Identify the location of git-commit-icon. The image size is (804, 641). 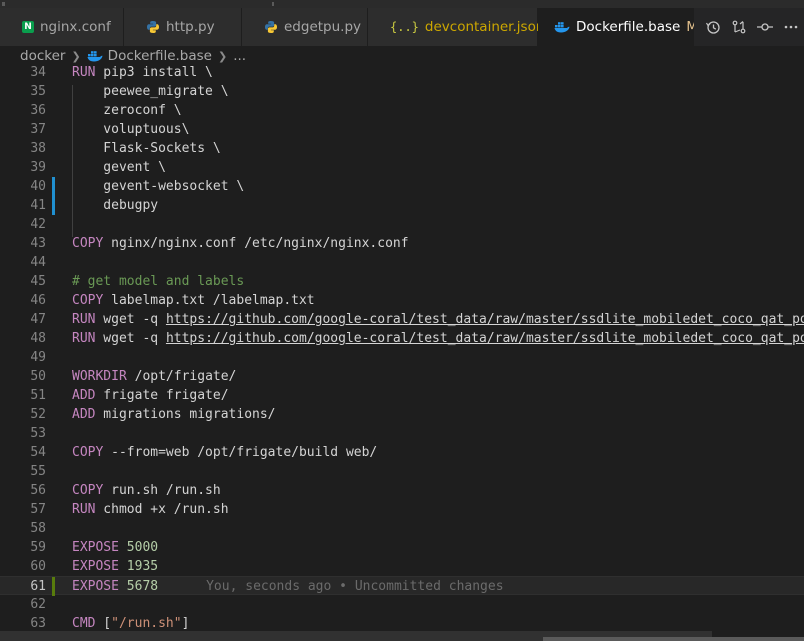
(765, 27).